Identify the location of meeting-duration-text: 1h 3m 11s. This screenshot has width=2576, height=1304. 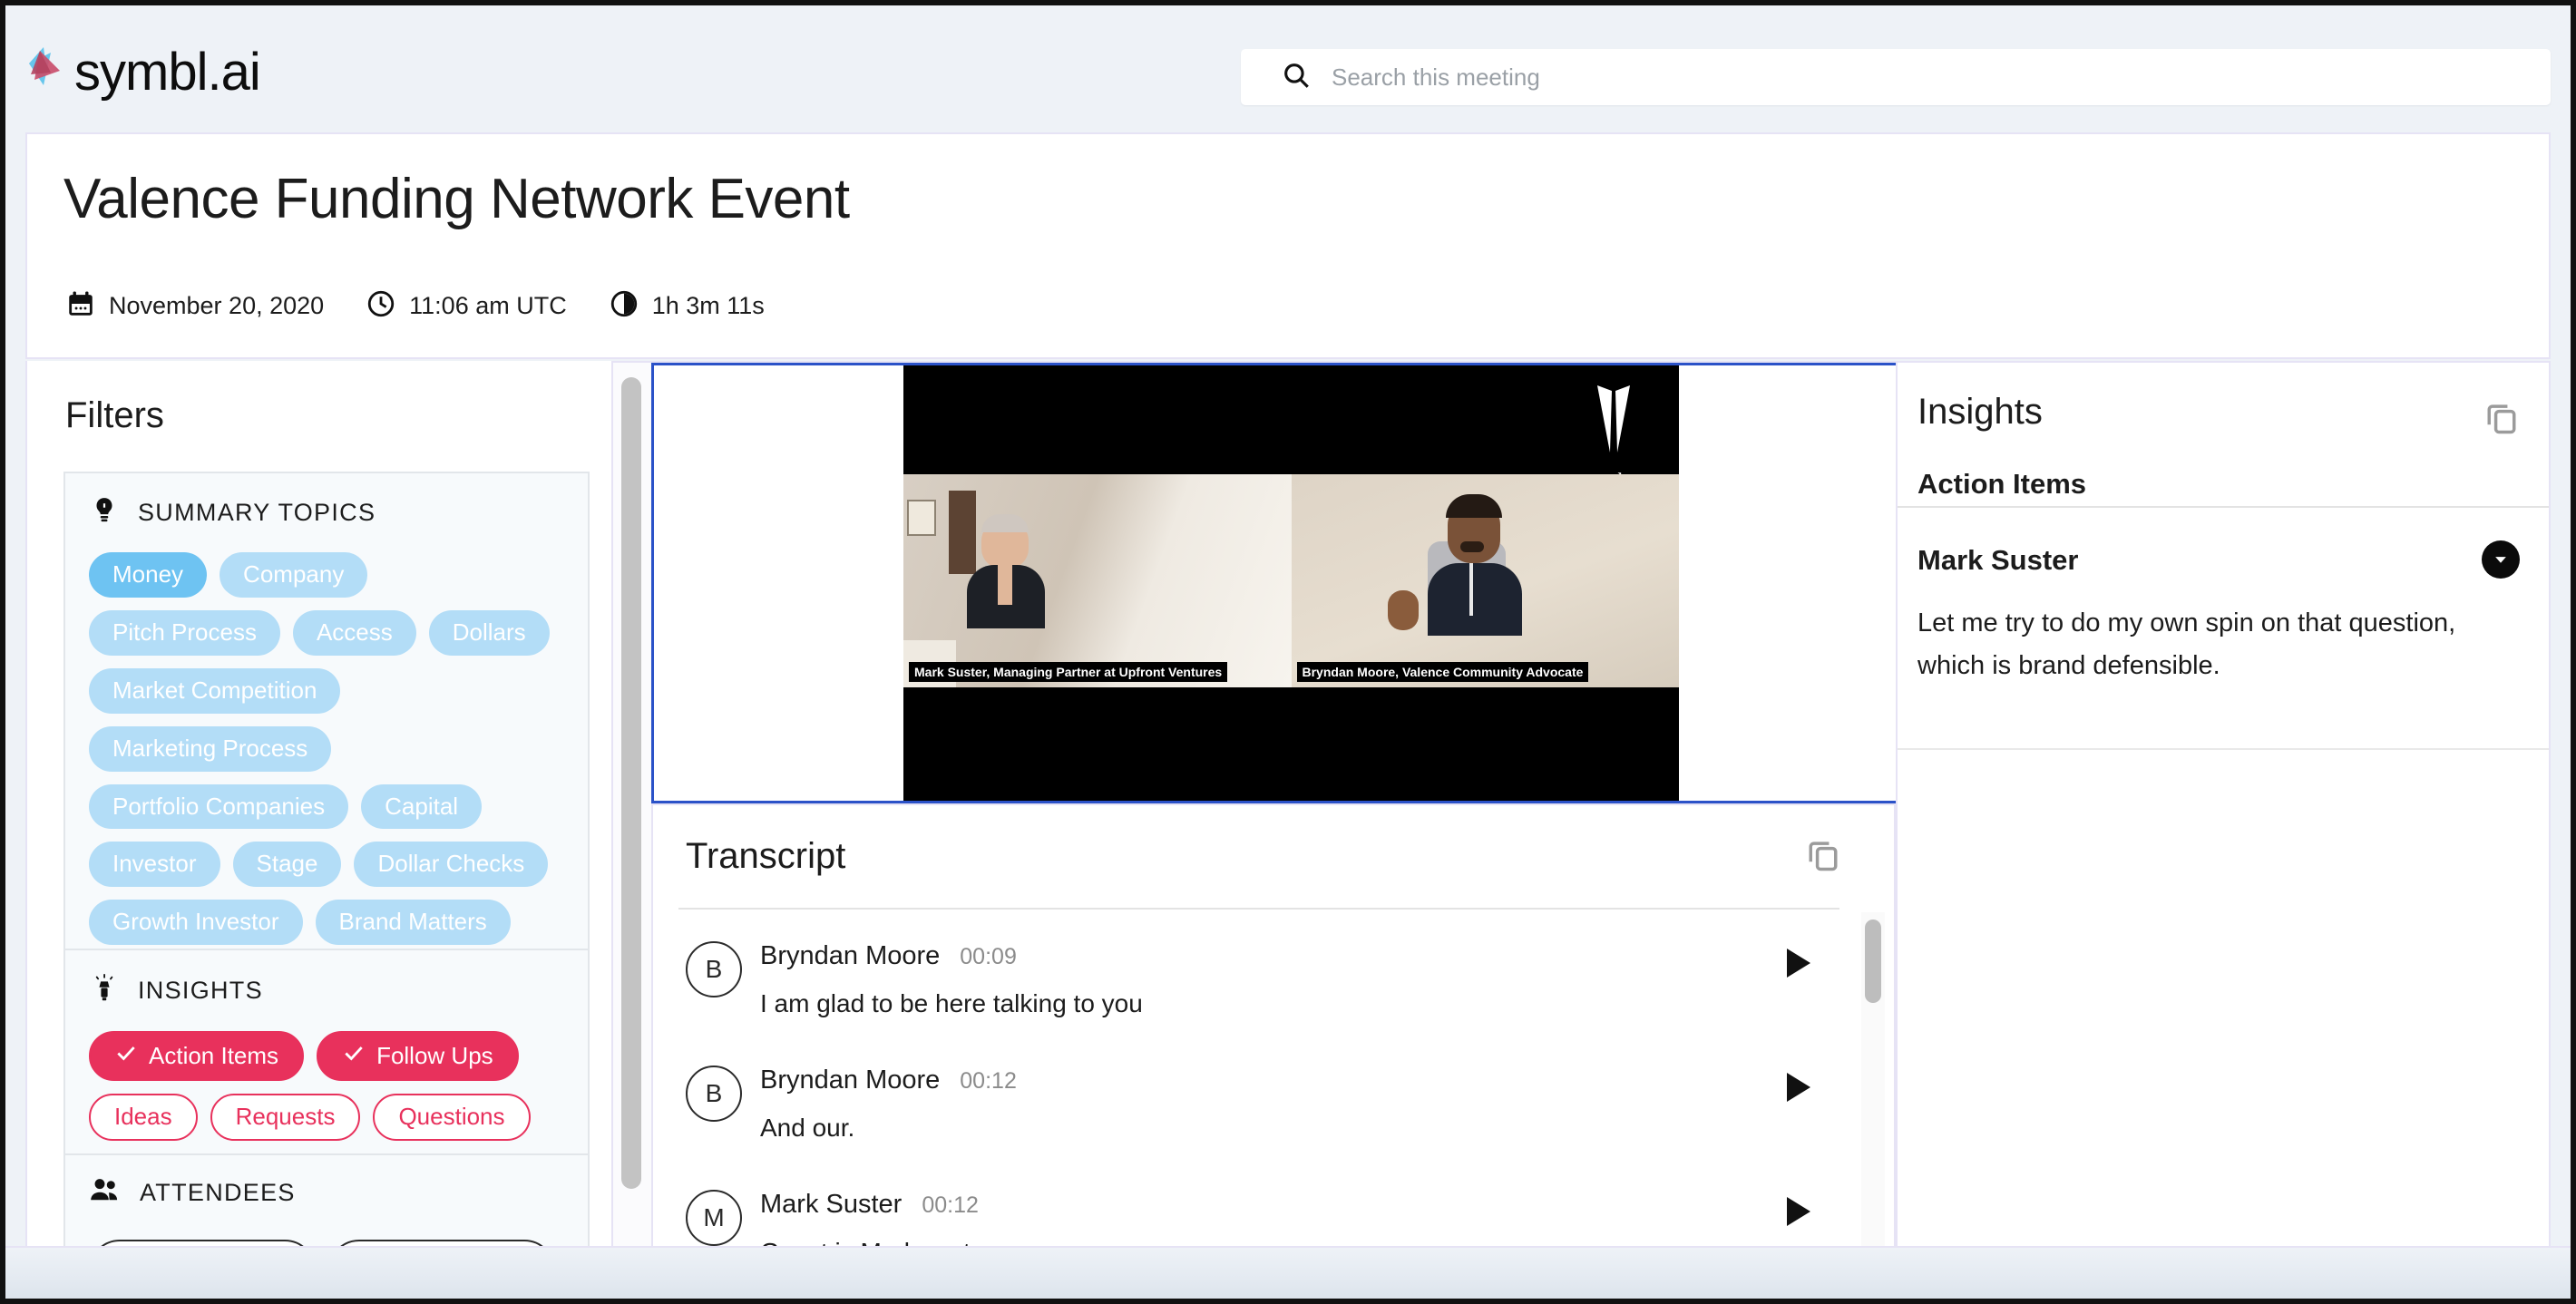
(708, 305).